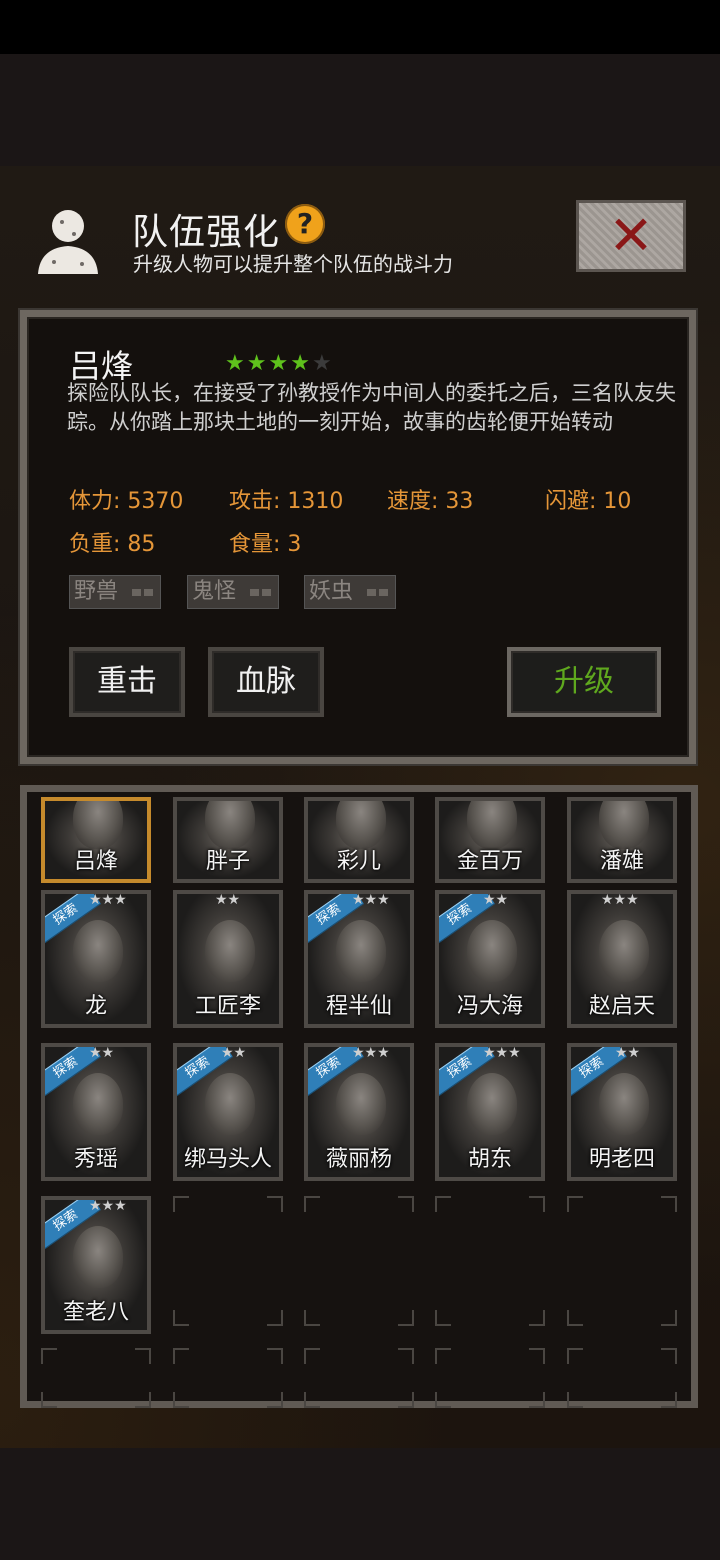 Image resolution: width=720 pixels, height=1560 pixels. I want to click on character-card-zhao-qitian: ★★★ 赵启天, so click(622, 959).